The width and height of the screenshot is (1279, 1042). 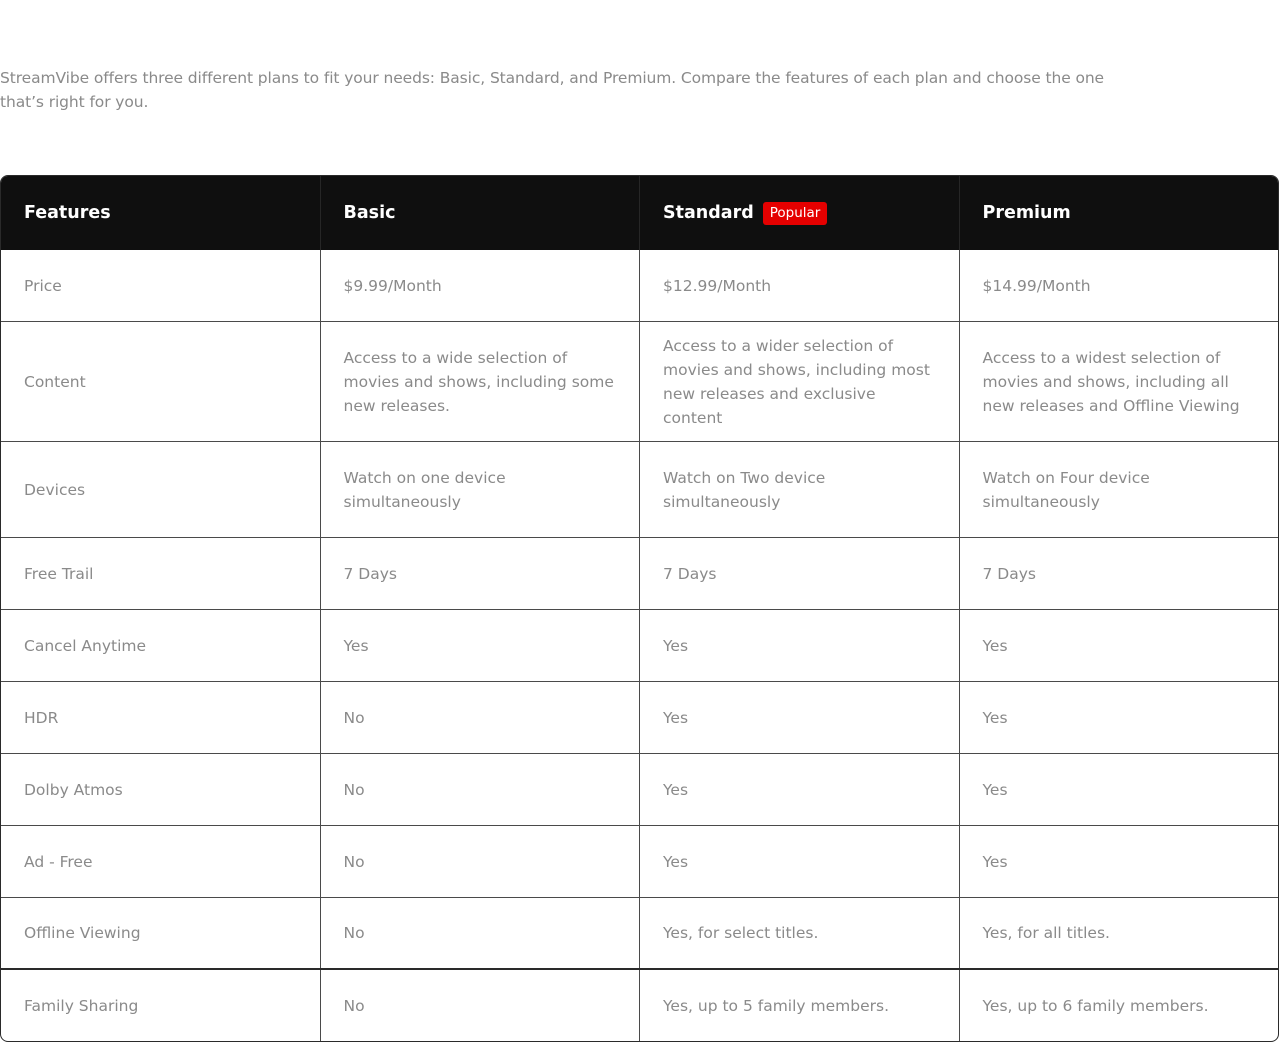 I want to click on premium-cell: $14.99/Month, so click(x=1036, y=285).